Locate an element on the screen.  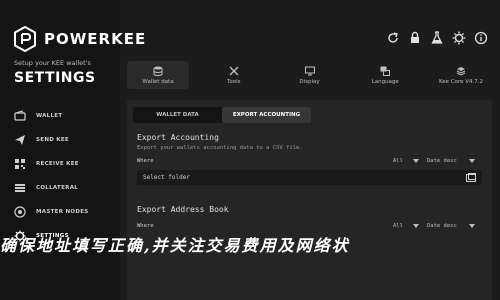
subtab-export-accounting: EXPORT ACCOUNTING is located at coordinates (266, 115).